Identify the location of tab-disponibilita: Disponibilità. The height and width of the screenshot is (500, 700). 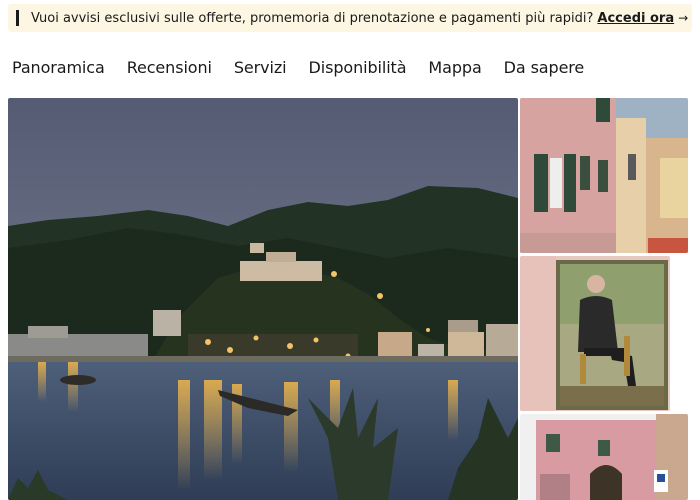
(358, 67).